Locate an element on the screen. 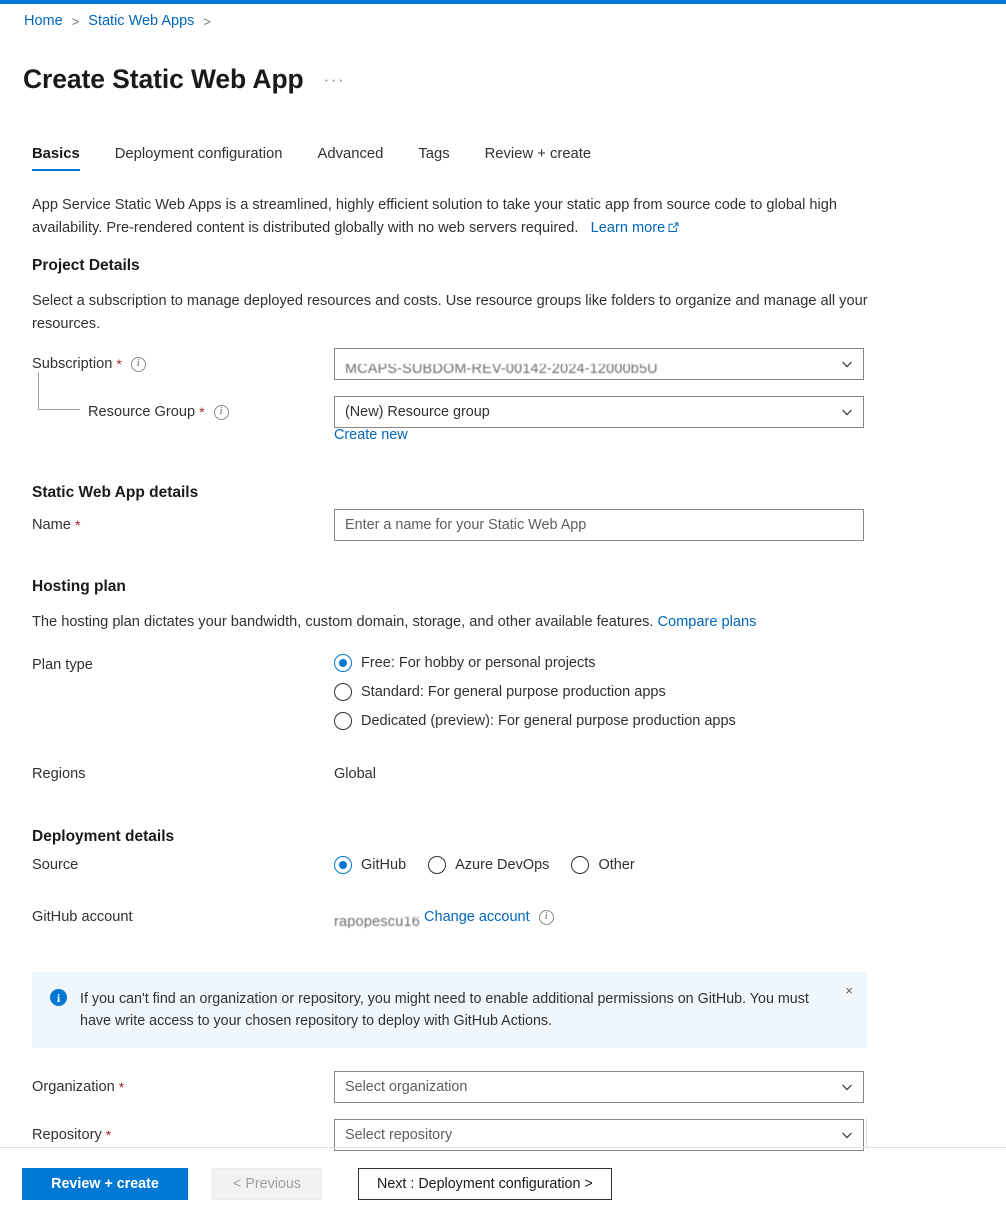 The image size is (1006, 1210). plan-type-option-label: Free: For hobby or personal projects is located at coordinates (478, 662).